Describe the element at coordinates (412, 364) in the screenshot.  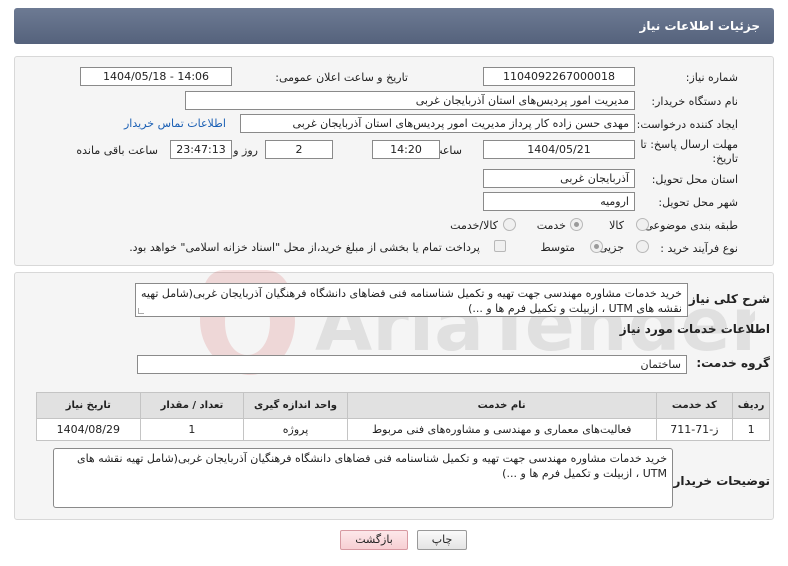
I see `service-group-field: ساختمان` at that location.